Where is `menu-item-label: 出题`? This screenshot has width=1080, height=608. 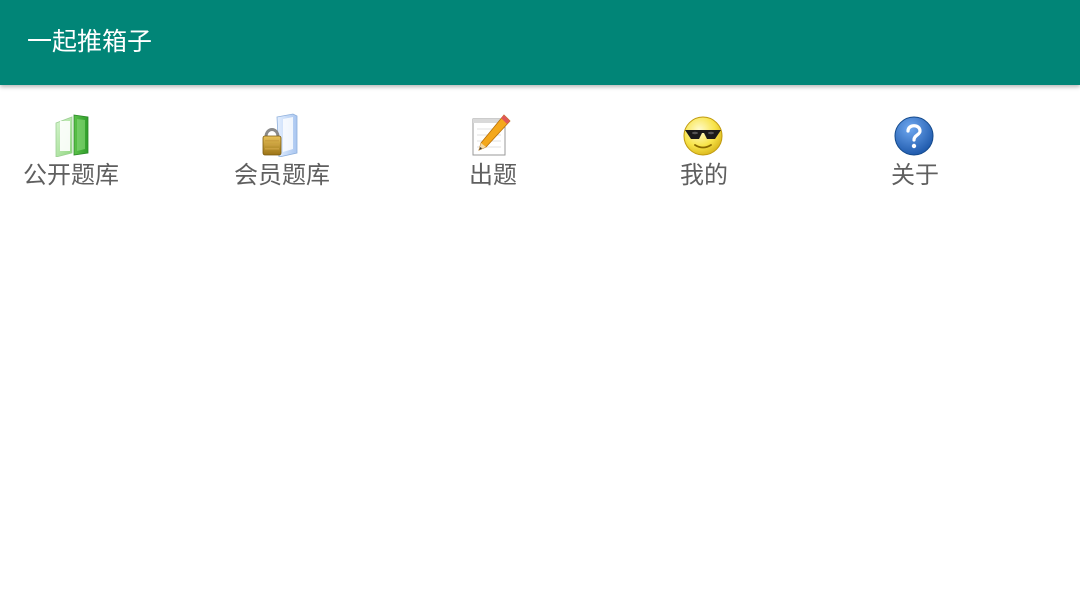 menu-item-label: 出题 is located at coordinates (493, 175).